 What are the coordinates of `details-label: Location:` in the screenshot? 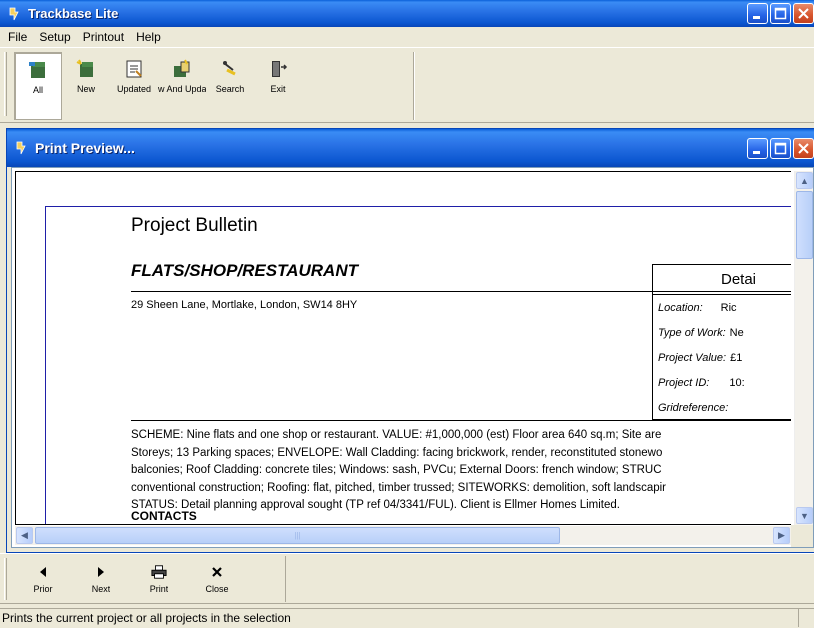 It's located at (680, 307).